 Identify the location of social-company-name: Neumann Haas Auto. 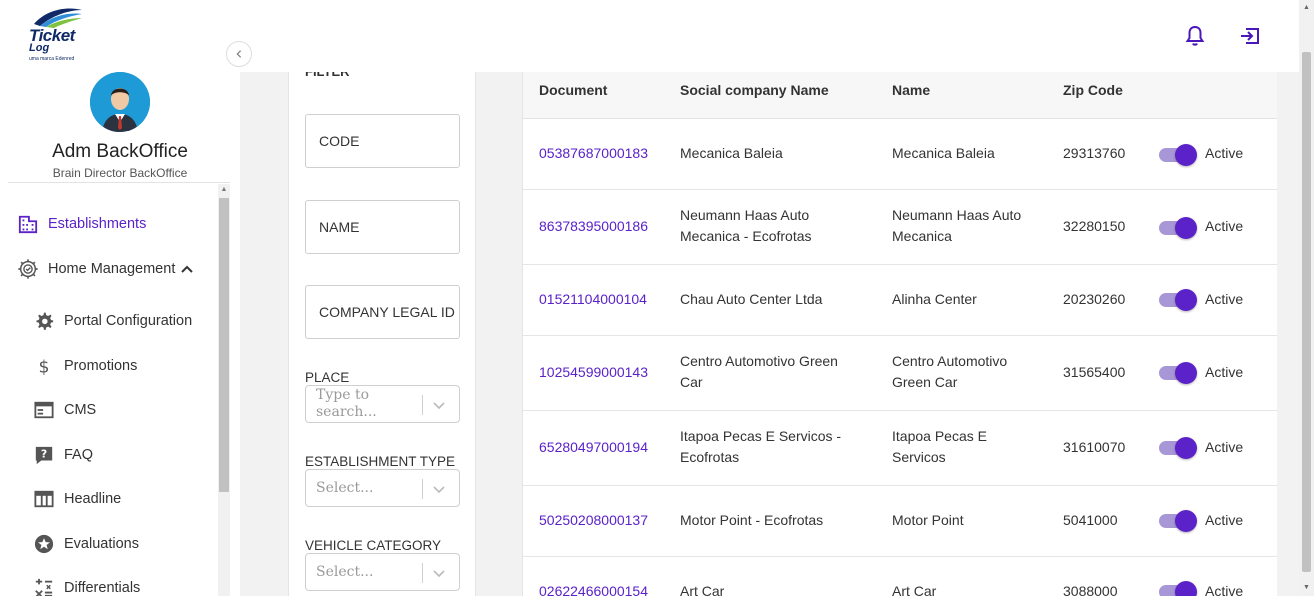
(745, 215).